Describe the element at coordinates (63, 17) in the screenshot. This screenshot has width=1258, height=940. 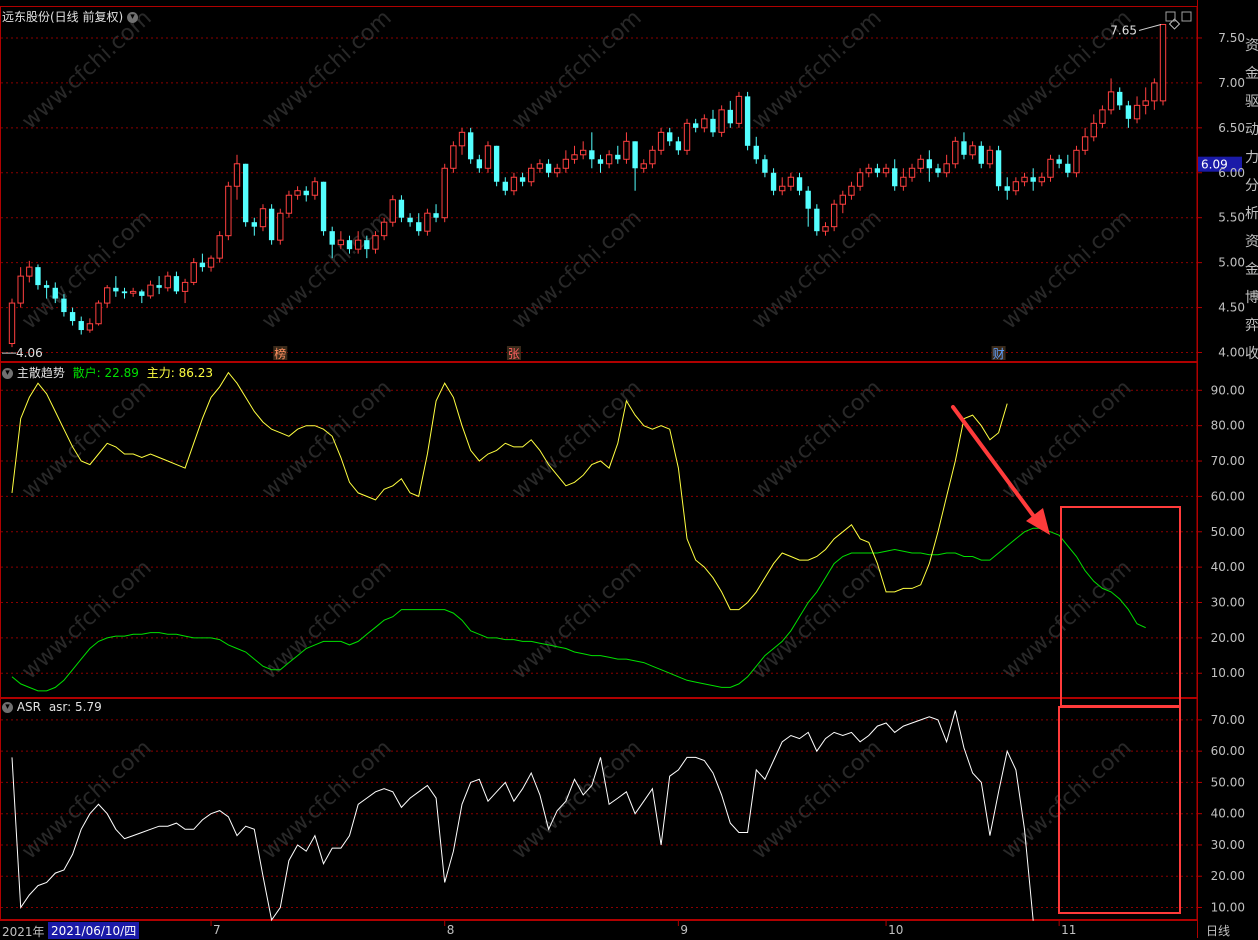
I see `stock-title: 远东股份(日线 前复权)` at that location.